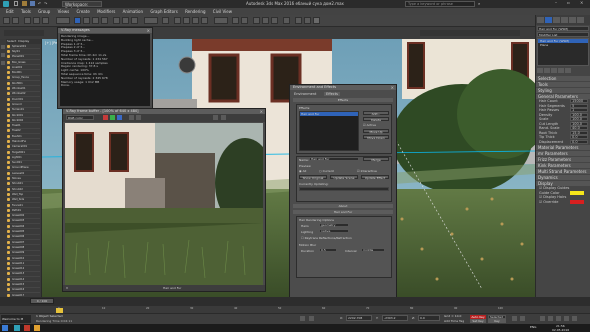 The width and height of the screenshot is (590, 332). I want to click on reference-coordinate-dropdown, so click(151, 20).